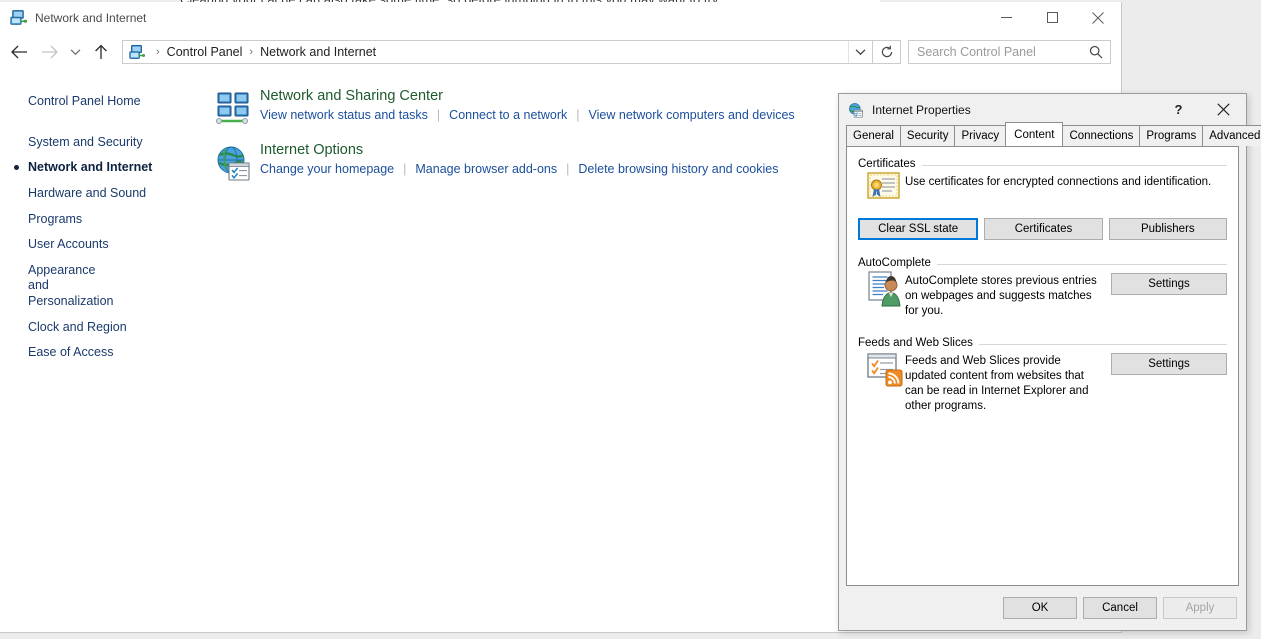 The image size is (1261, 639). Describe the element at coordinates (234, 109) in the screenshot. I see `network-sharing-center-icon` at that location.